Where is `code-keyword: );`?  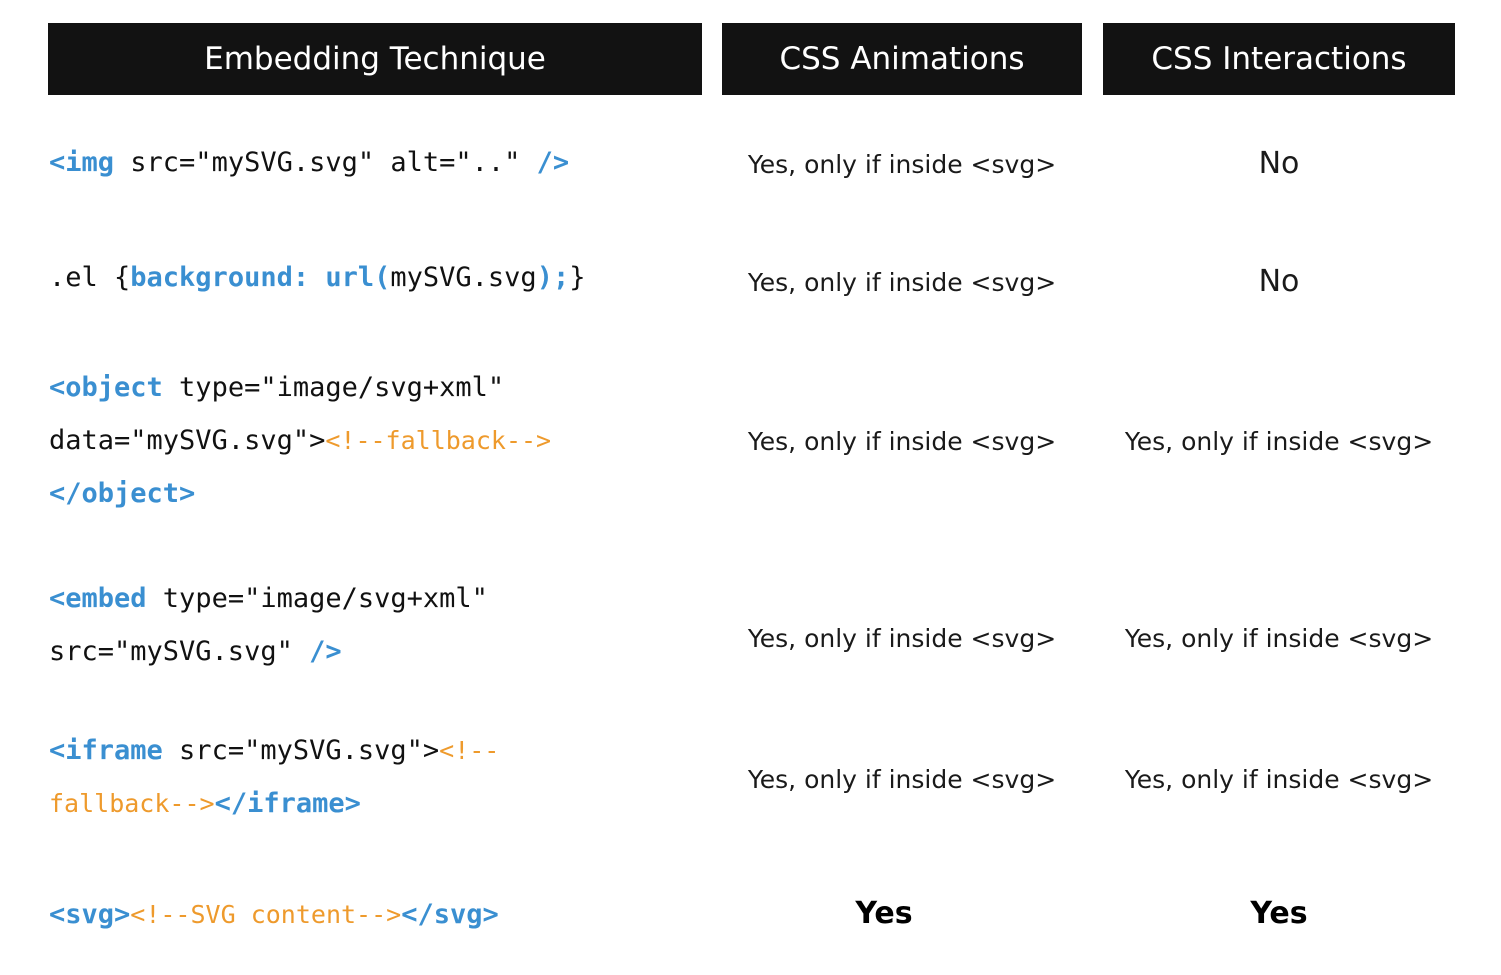 code-keyword: ); is located at coordinates (553, 277).